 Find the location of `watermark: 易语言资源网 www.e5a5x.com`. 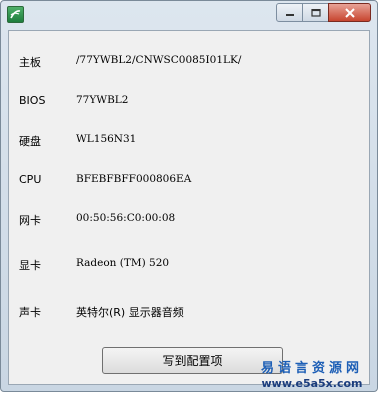

watermark: 易语言资源网 www.e5a5x.com is located at coordinates (312, 373).